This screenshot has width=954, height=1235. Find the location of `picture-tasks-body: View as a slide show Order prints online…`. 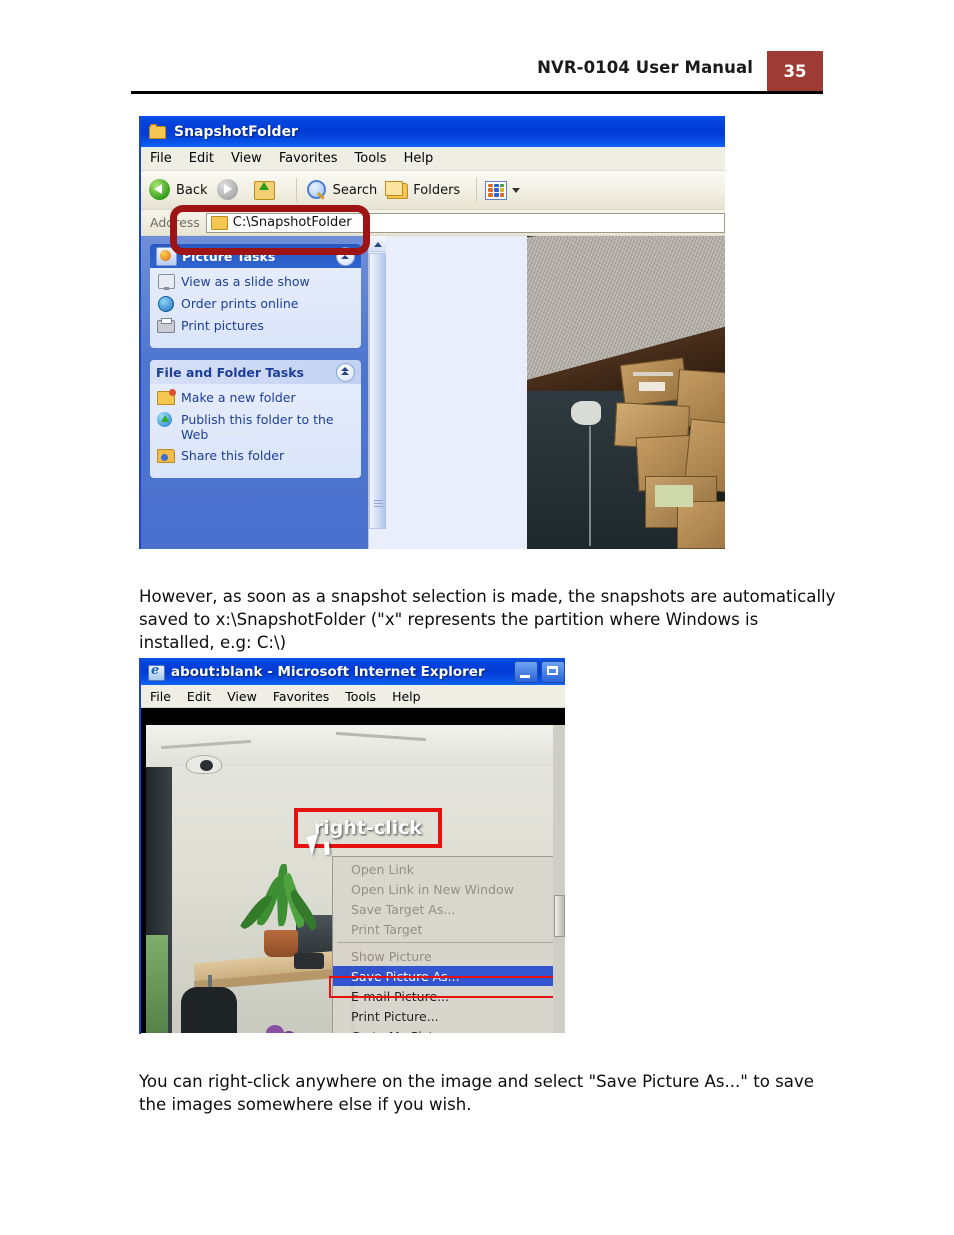

picture-tasks-body: View as a slide show Order prints online… is located at coordinates (255, 308).